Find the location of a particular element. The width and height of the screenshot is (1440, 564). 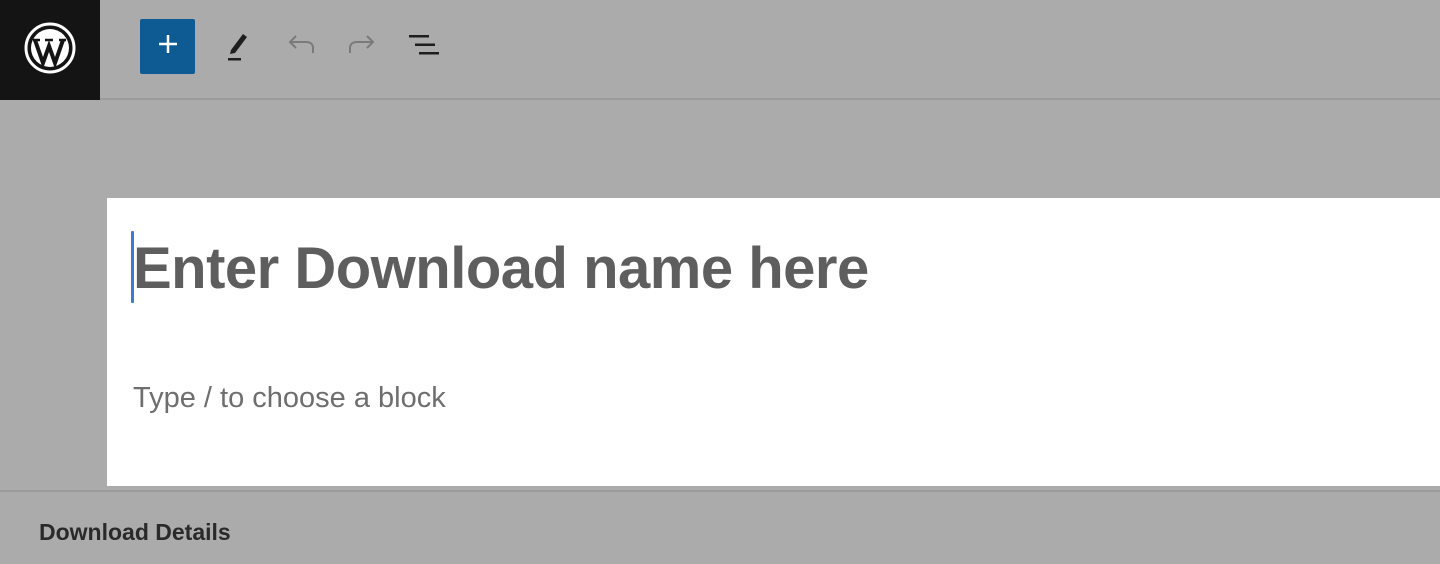

plus-icon is located at coordinates (168, 46).